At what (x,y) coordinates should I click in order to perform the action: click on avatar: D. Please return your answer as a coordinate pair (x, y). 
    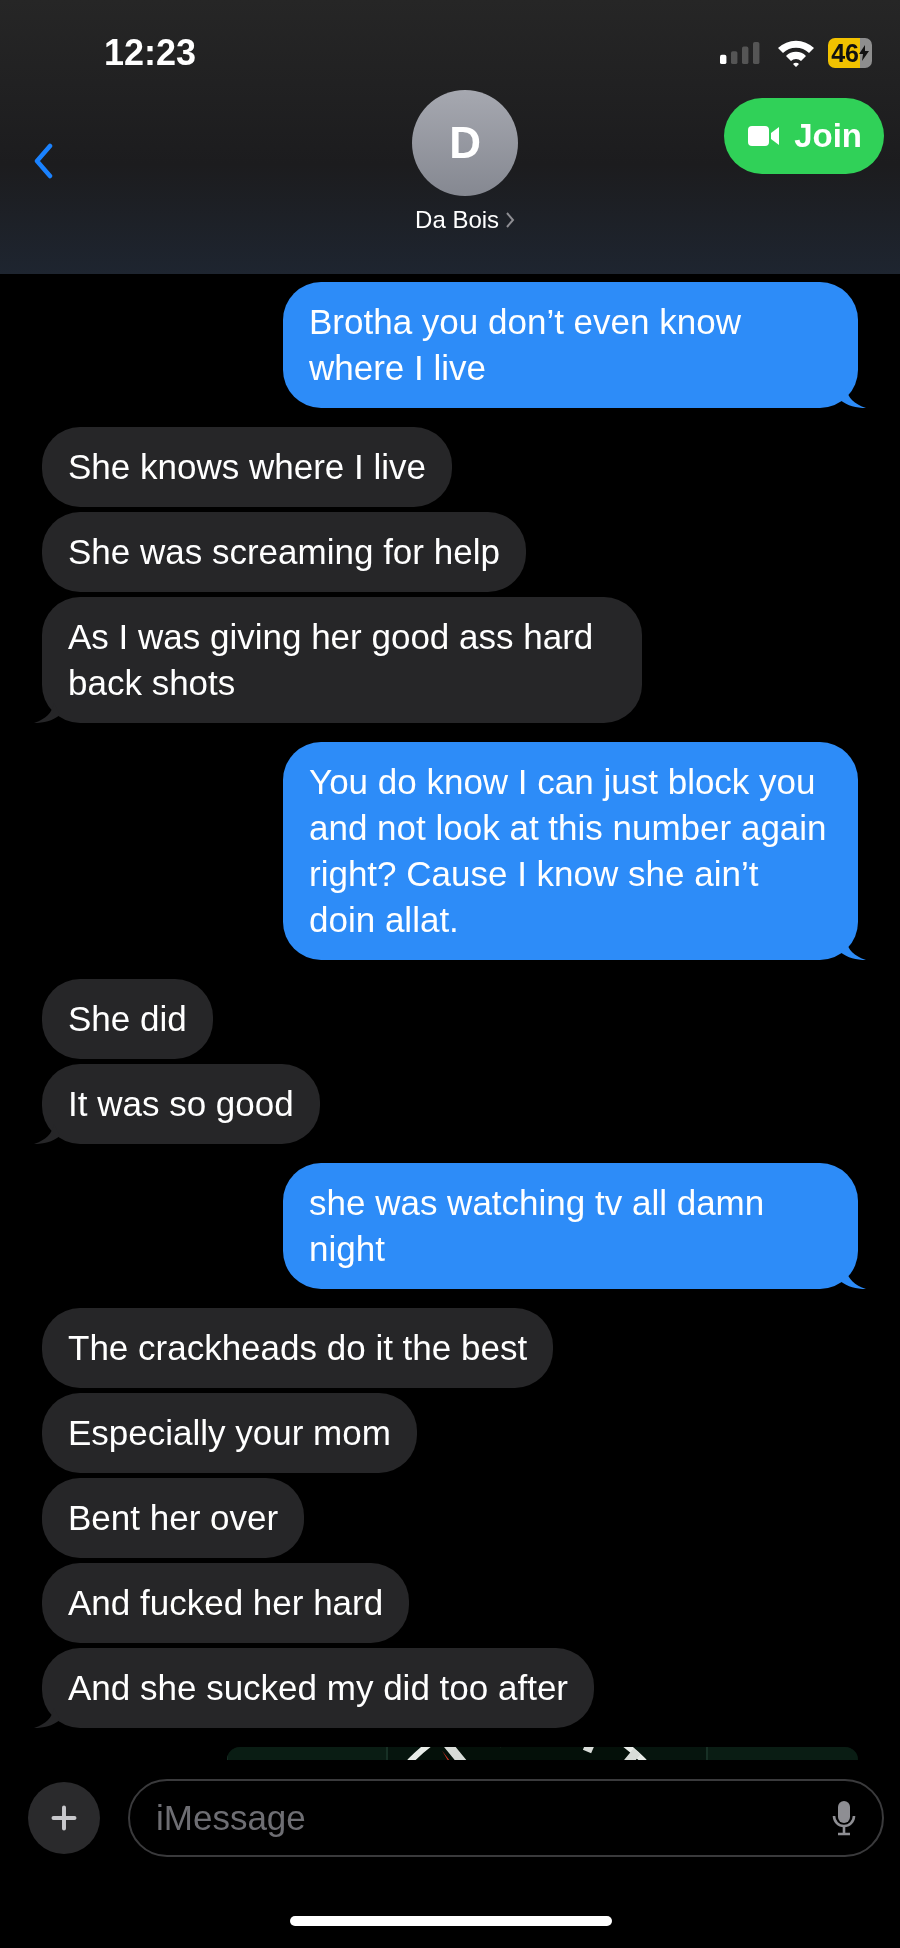
    Looking at the image, I should click on (465, 143).